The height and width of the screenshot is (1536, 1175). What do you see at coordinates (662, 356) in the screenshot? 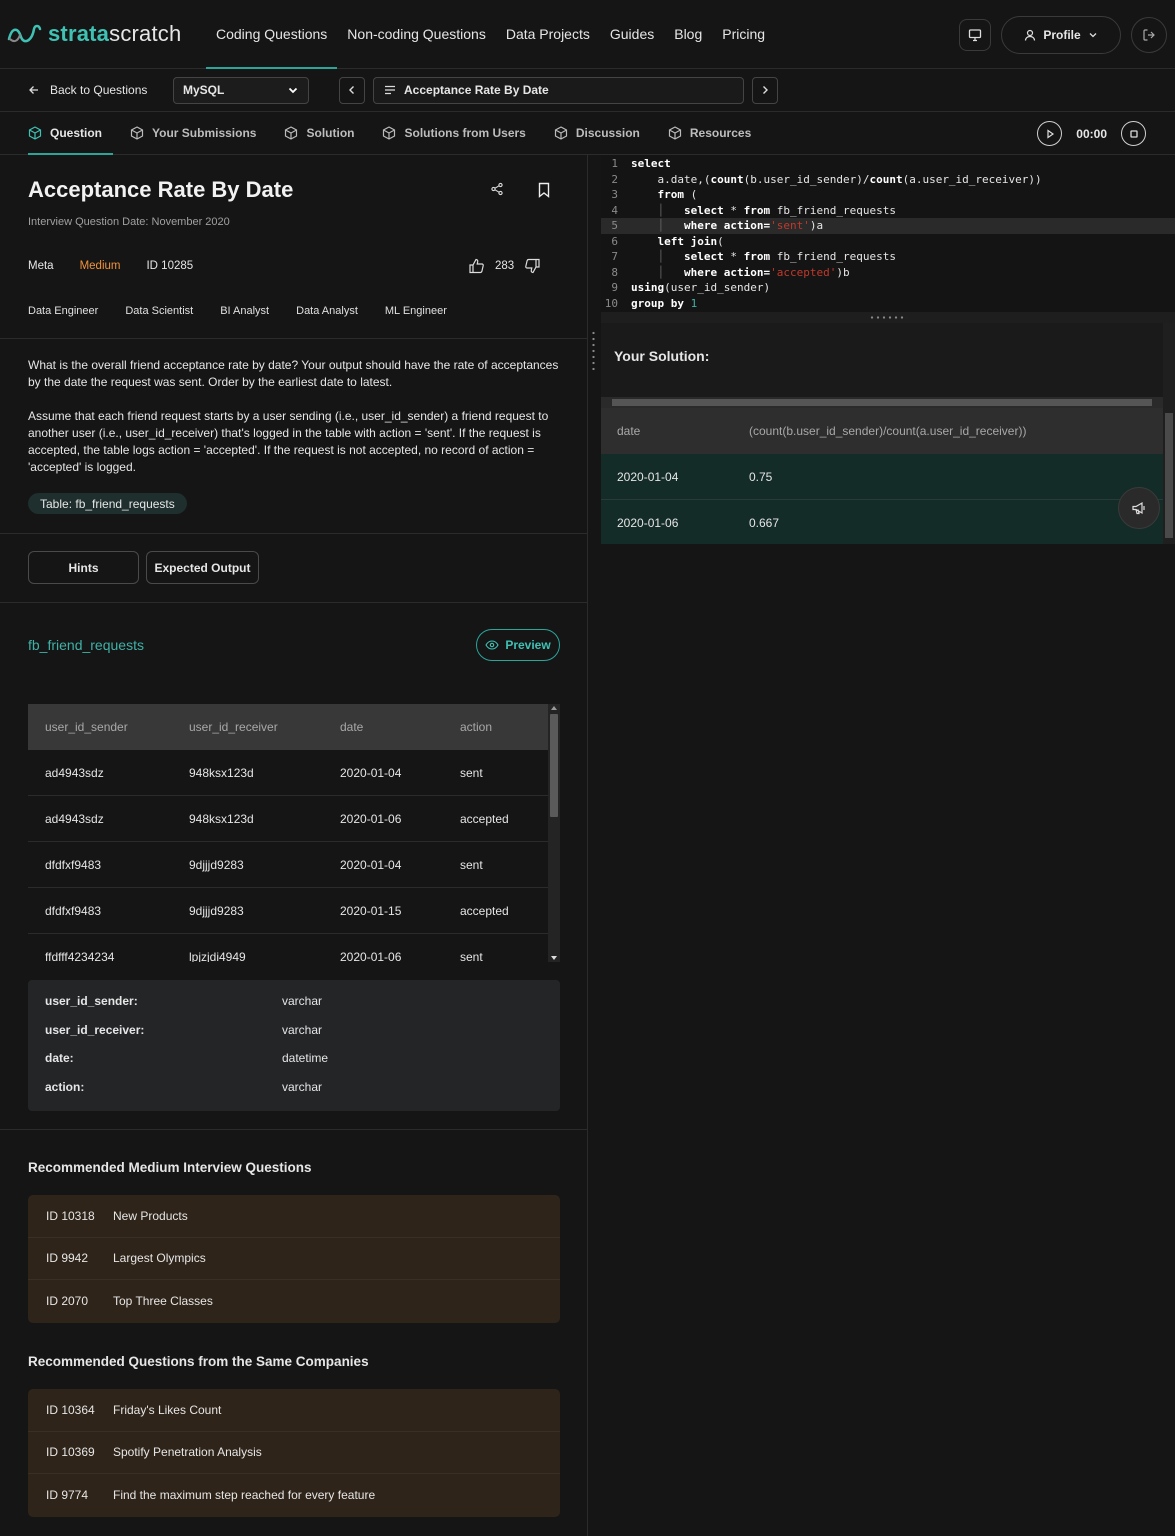
I see `solution-heading: Your Solution:` at bounding box center [662, 356].